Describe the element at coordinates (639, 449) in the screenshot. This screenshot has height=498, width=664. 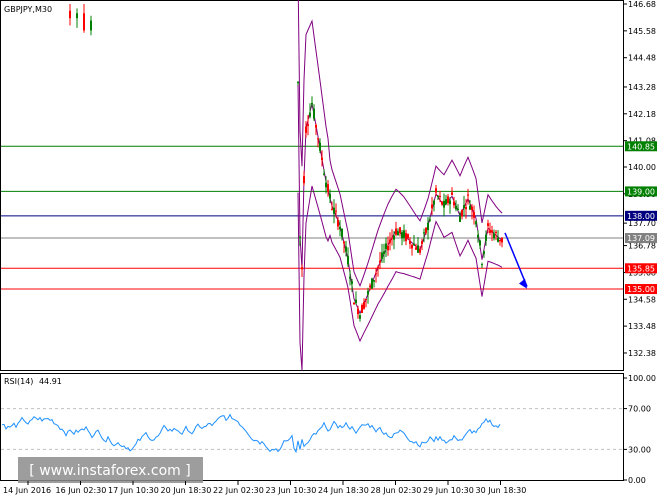
I see `rsi-tick-label: 30.00` at that location.